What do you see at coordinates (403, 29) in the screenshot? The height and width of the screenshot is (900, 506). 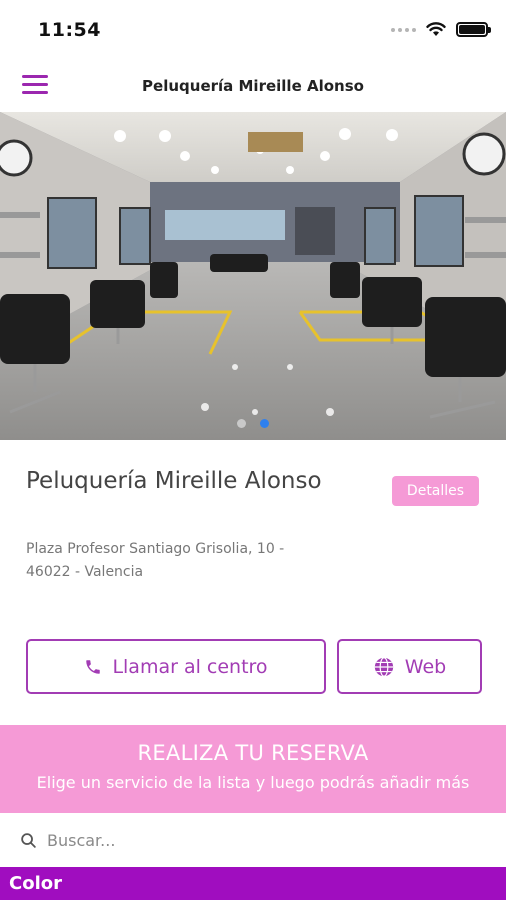 I see `signal-dots-icon` at bounding box center [403, 29].